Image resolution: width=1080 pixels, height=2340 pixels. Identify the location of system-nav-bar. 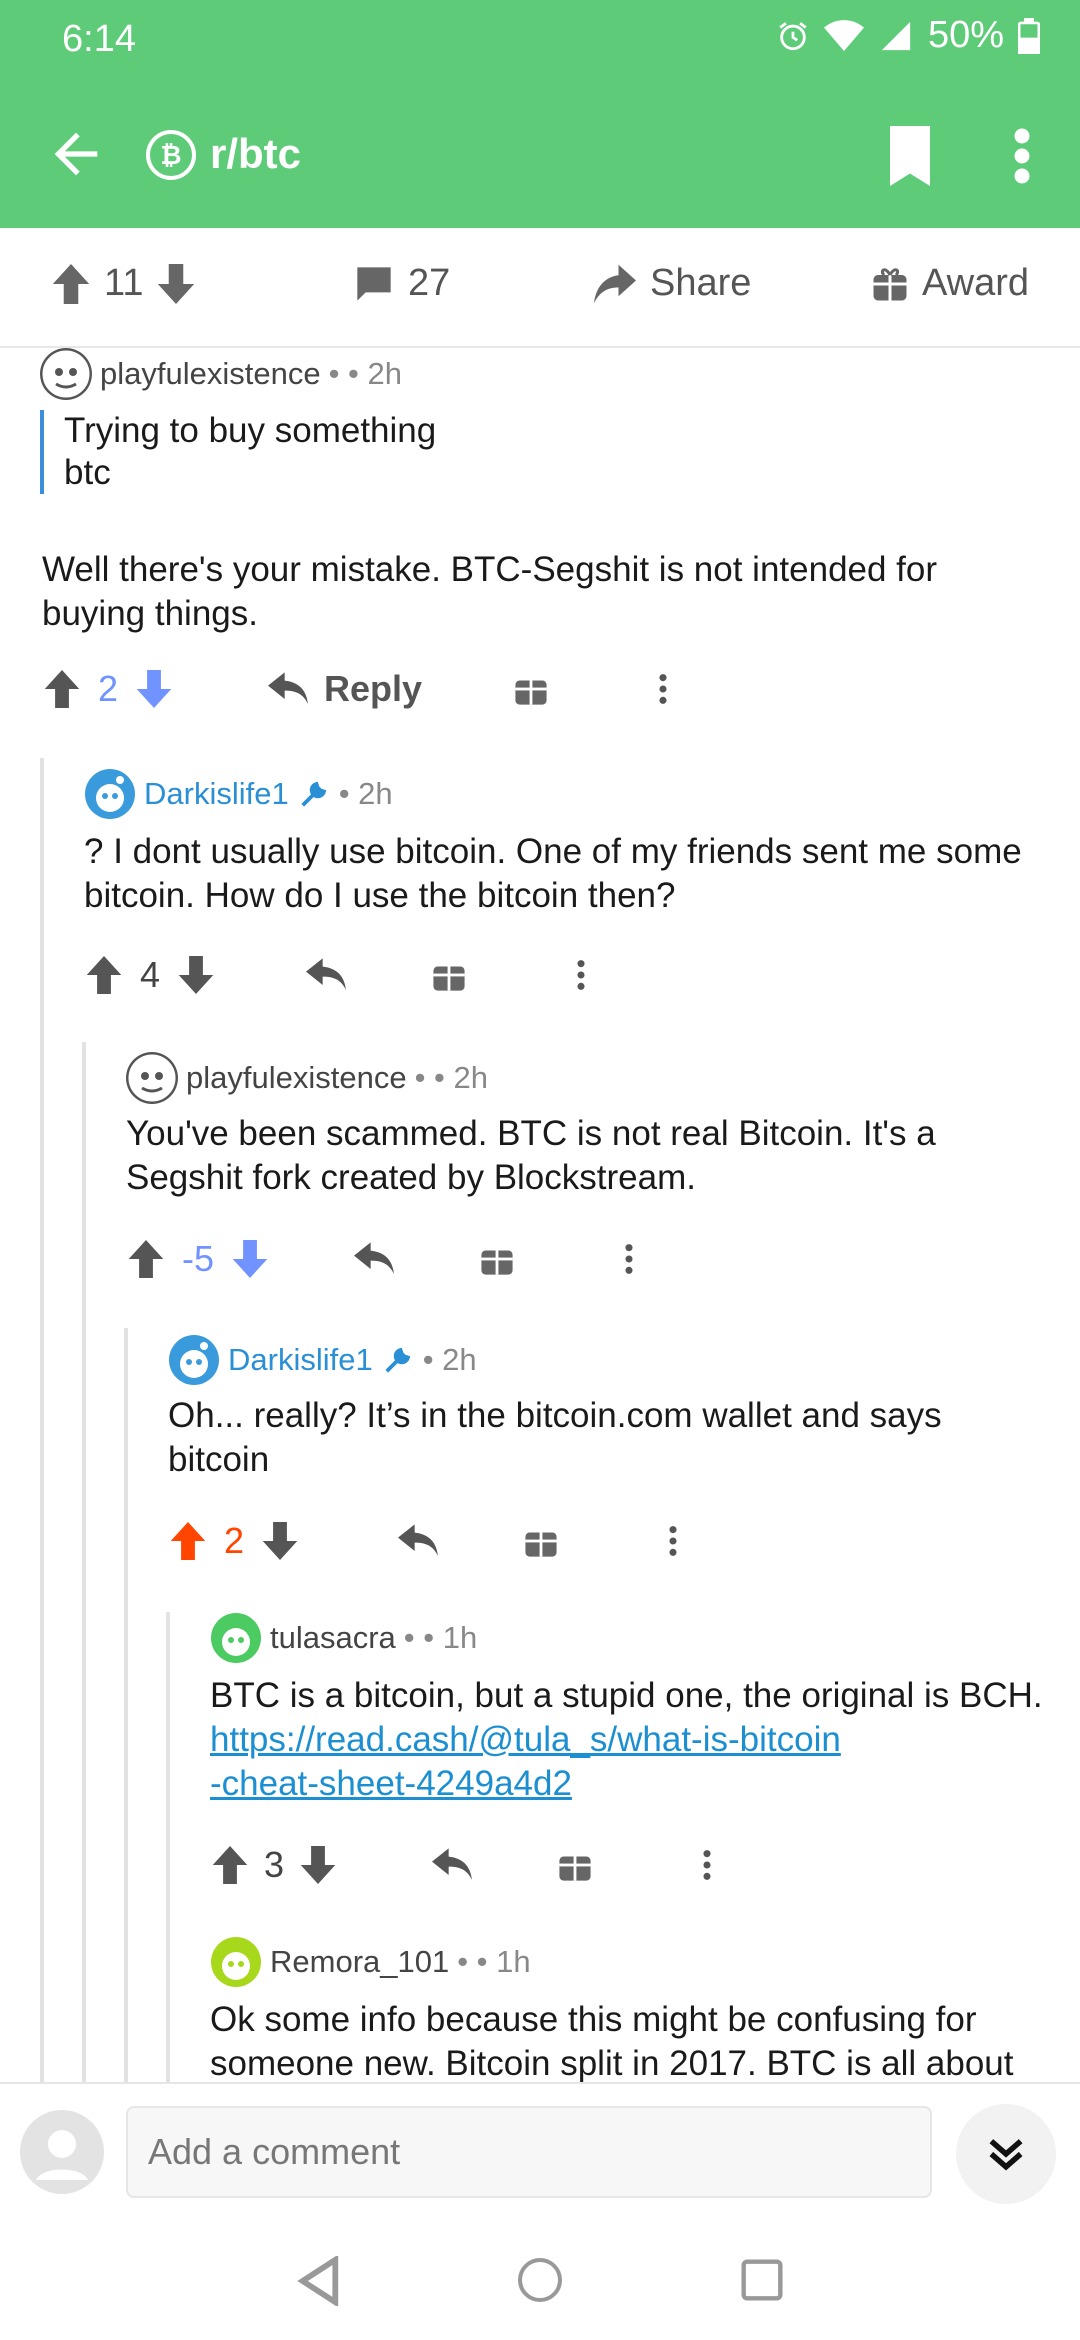
(540, 2281).